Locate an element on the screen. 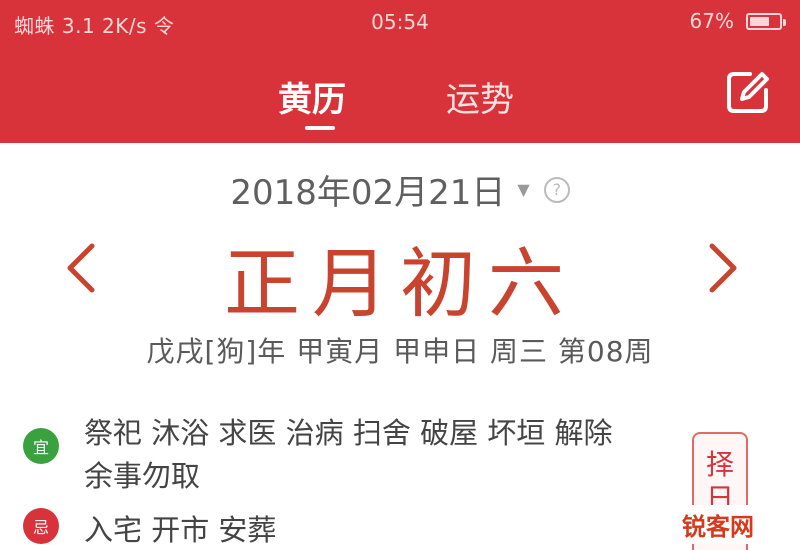 This screenshot has width=800, height=550. yi-badge: 宜 is located at coordinates (41, 446).